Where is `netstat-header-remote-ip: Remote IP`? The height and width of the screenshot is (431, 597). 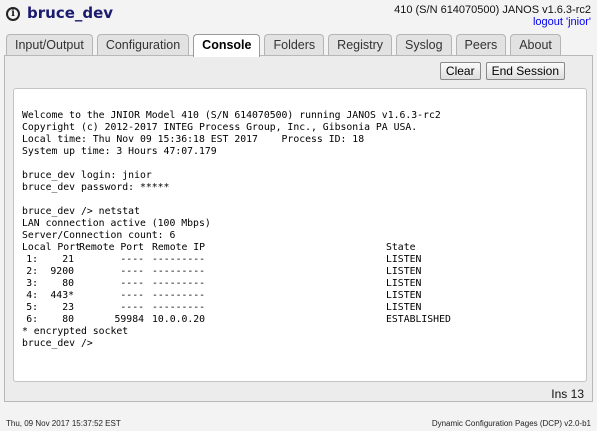
netstat-header-remote-ip: Remote IP is located at coordinates (179, 247).